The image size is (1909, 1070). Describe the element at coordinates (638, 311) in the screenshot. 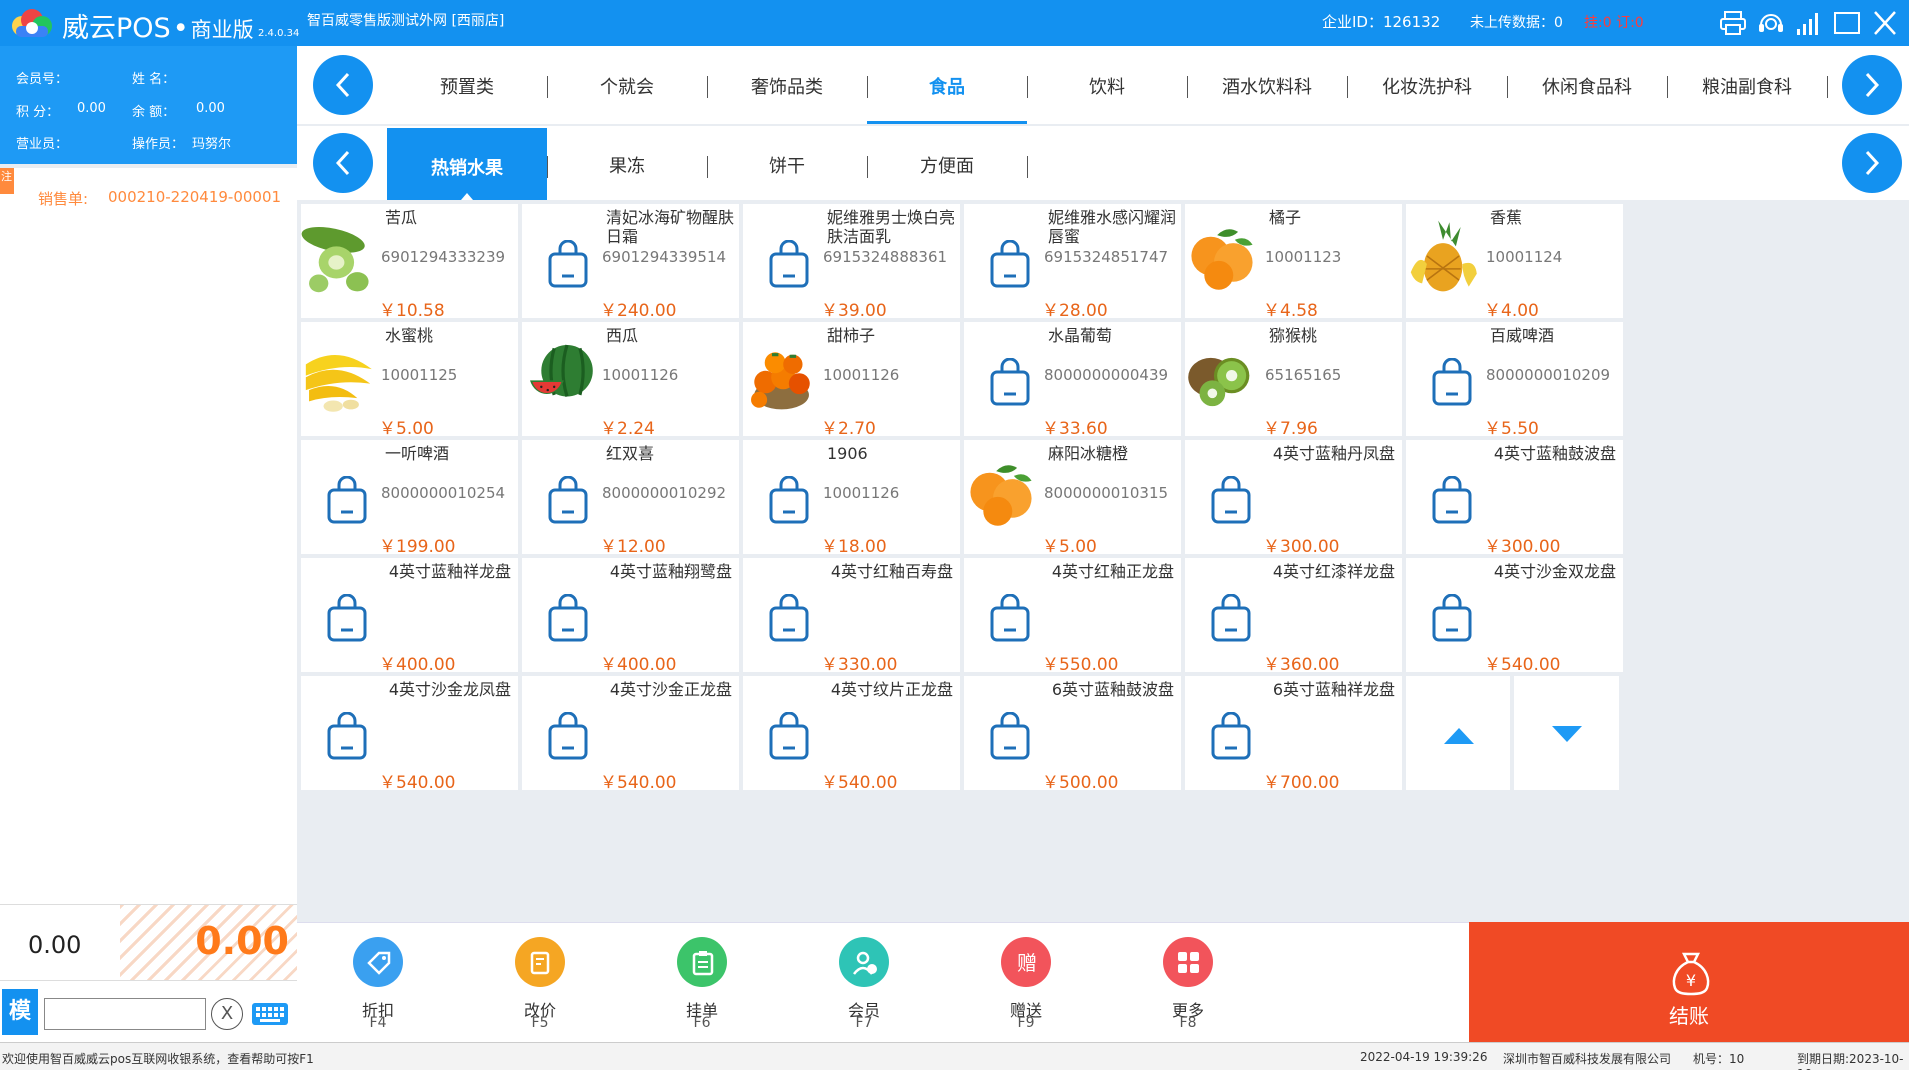

I see `product-price: ￥240.00` at that location.